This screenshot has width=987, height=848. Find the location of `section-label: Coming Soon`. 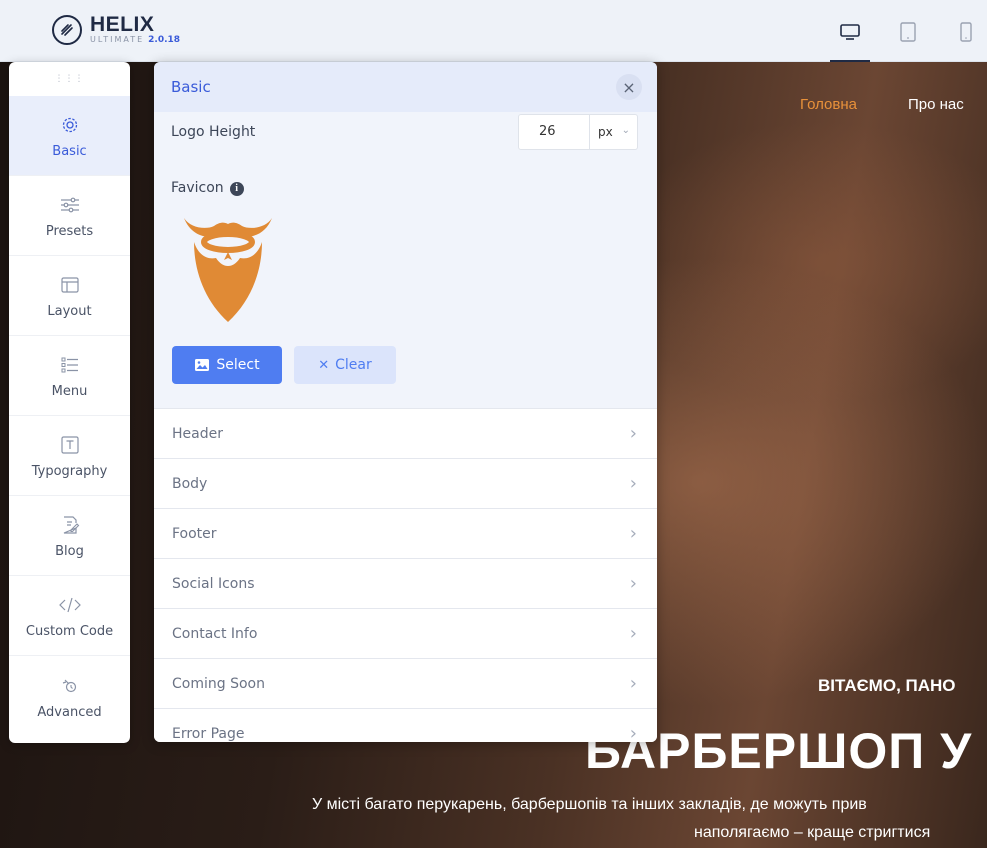

section-label: Coming Soon is located at coordinates (218, 683).